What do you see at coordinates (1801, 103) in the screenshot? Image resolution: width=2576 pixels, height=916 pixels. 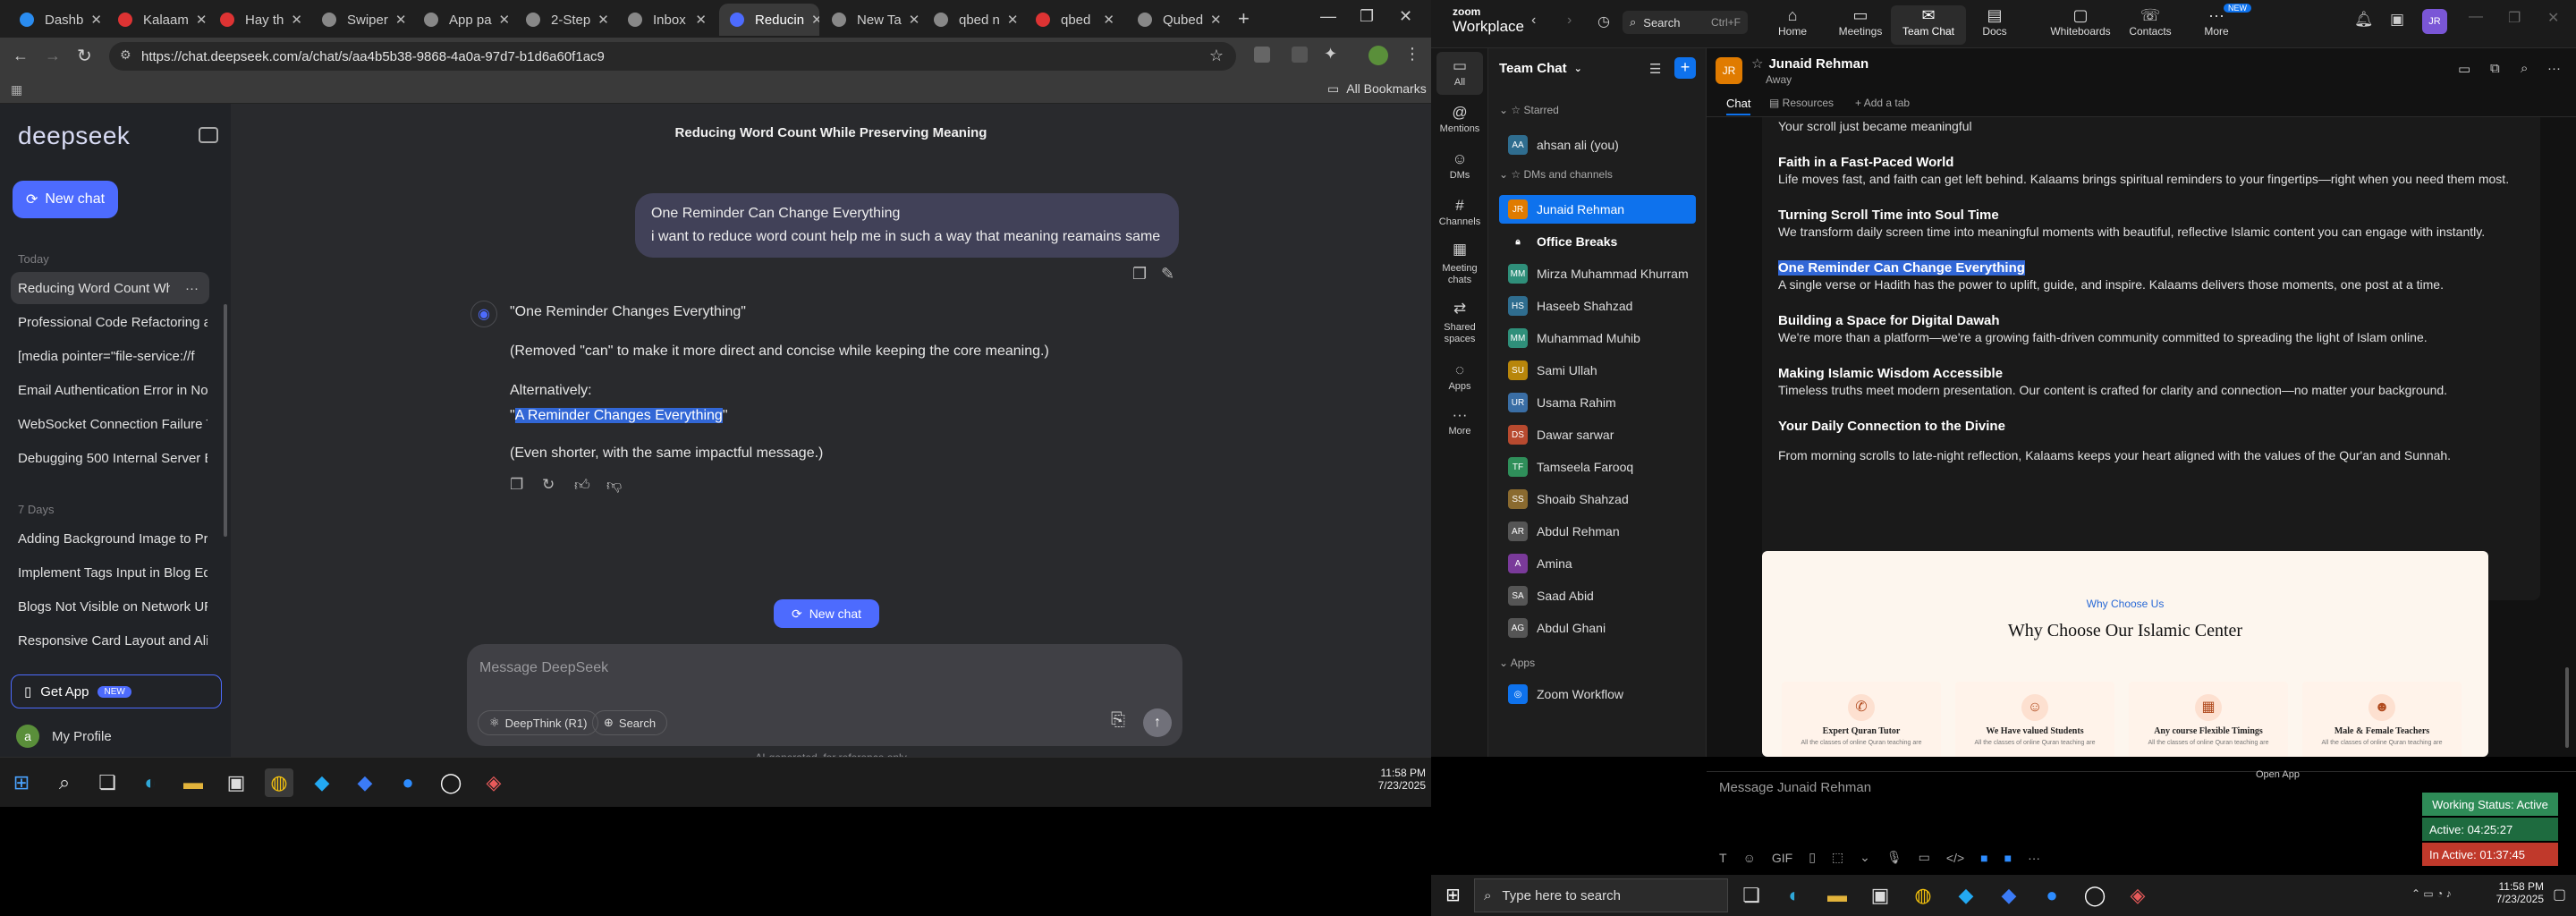 I see `tab-resources: ▤ Resources` at bounding box center [1801, 103].